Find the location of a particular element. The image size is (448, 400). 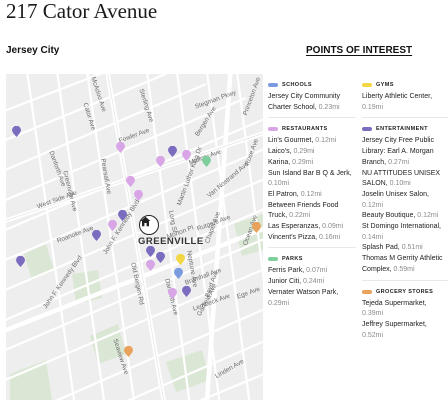

poi-category-header: RESTAURANTS is located at coordinates (309, 129).